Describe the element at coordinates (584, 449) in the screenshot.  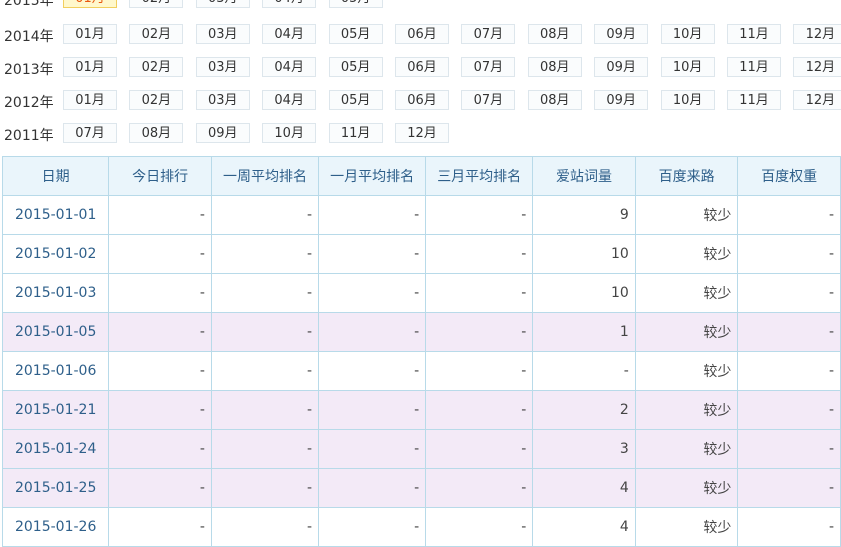
I see `table-cell: 3` at that location.